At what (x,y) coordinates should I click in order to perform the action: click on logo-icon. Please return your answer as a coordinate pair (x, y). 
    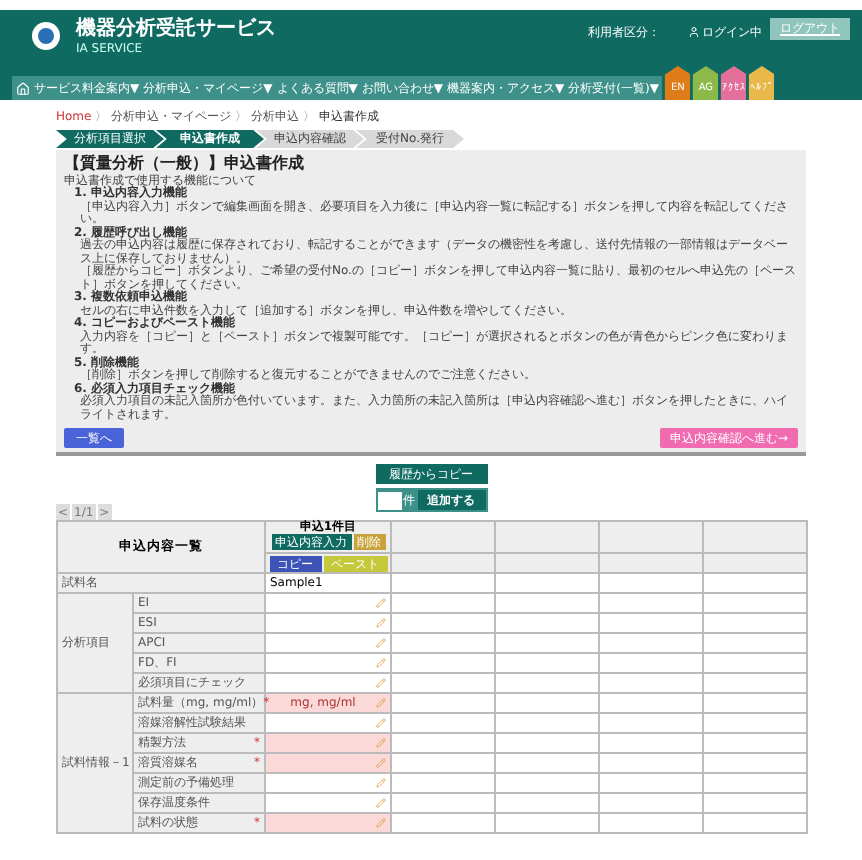
    Looking at the image, I should click on (46, 36).